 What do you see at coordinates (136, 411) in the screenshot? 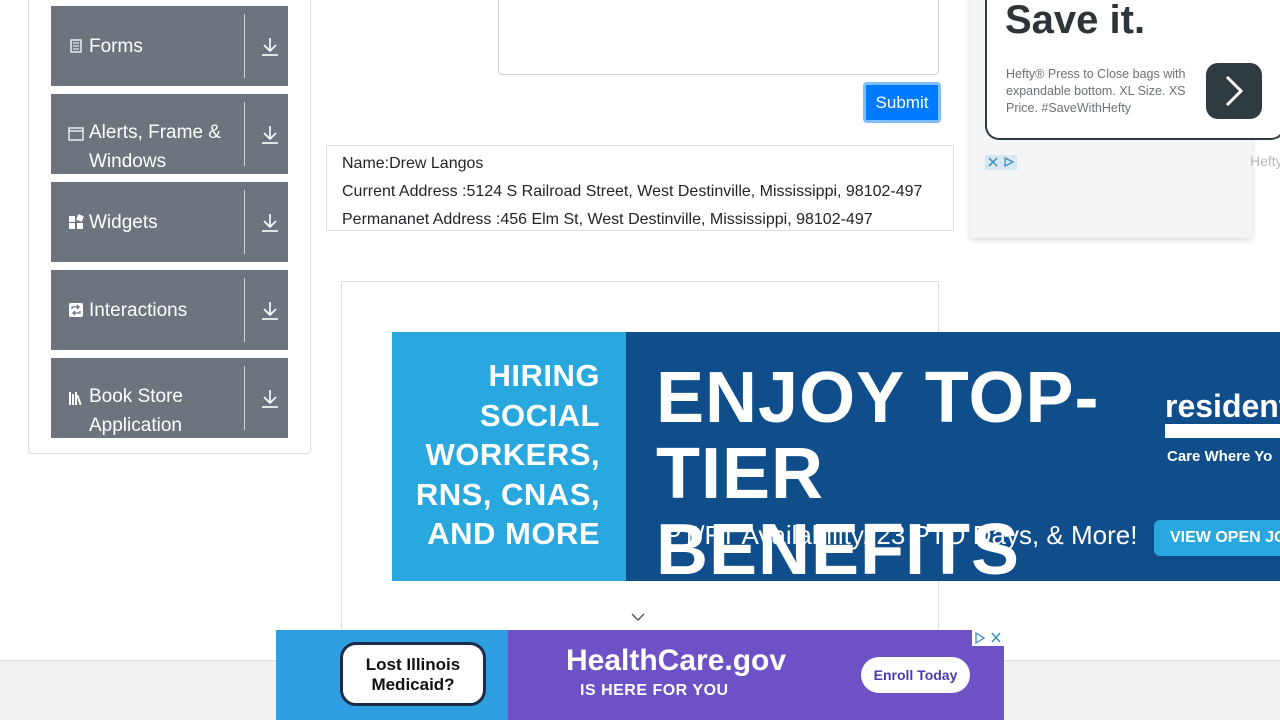
I see `sidebar-group-label: Book Store Application` at bounding box center [136, 411].